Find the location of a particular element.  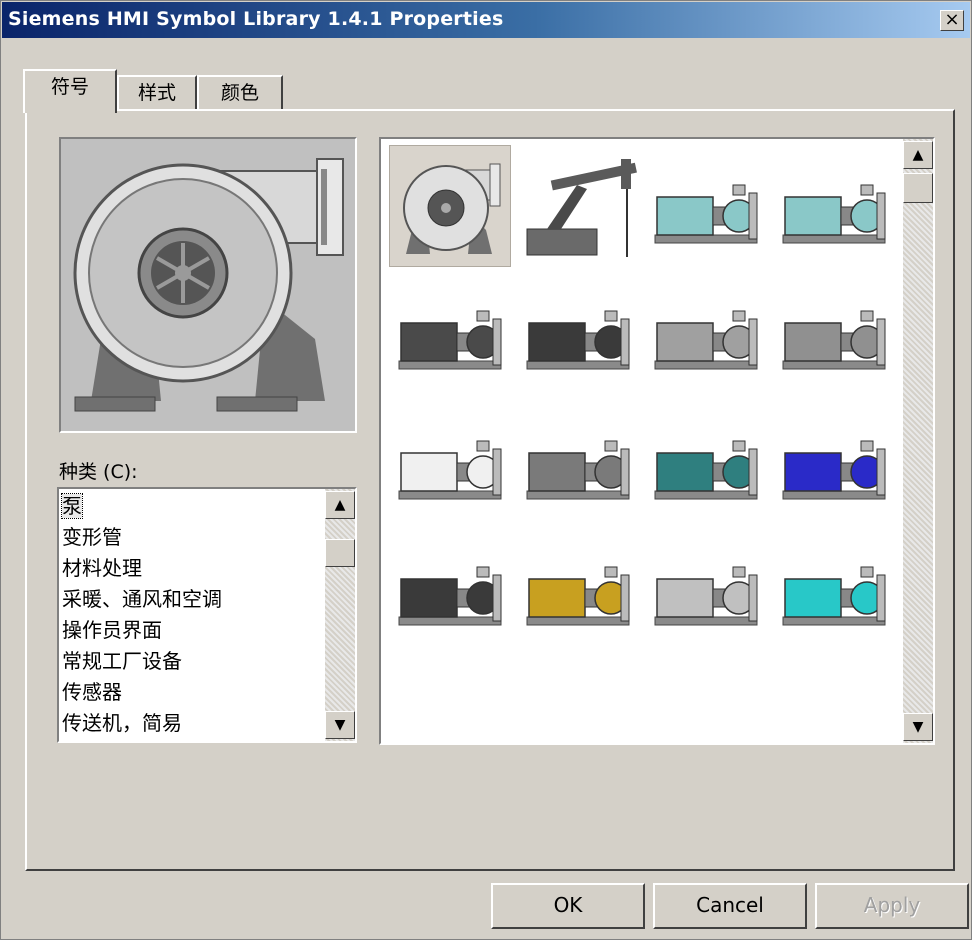

pumpjack-icon is located at coordinates (581, 208).